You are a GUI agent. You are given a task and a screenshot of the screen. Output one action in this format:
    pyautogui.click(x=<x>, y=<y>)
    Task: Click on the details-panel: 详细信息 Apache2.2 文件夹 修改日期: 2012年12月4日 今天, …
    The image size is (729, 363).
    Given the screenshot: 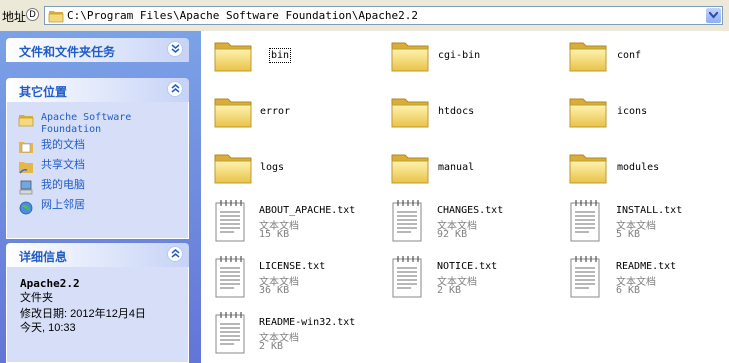 What is the action you would take?
    pyautogui.click(x=97, y=303)
    